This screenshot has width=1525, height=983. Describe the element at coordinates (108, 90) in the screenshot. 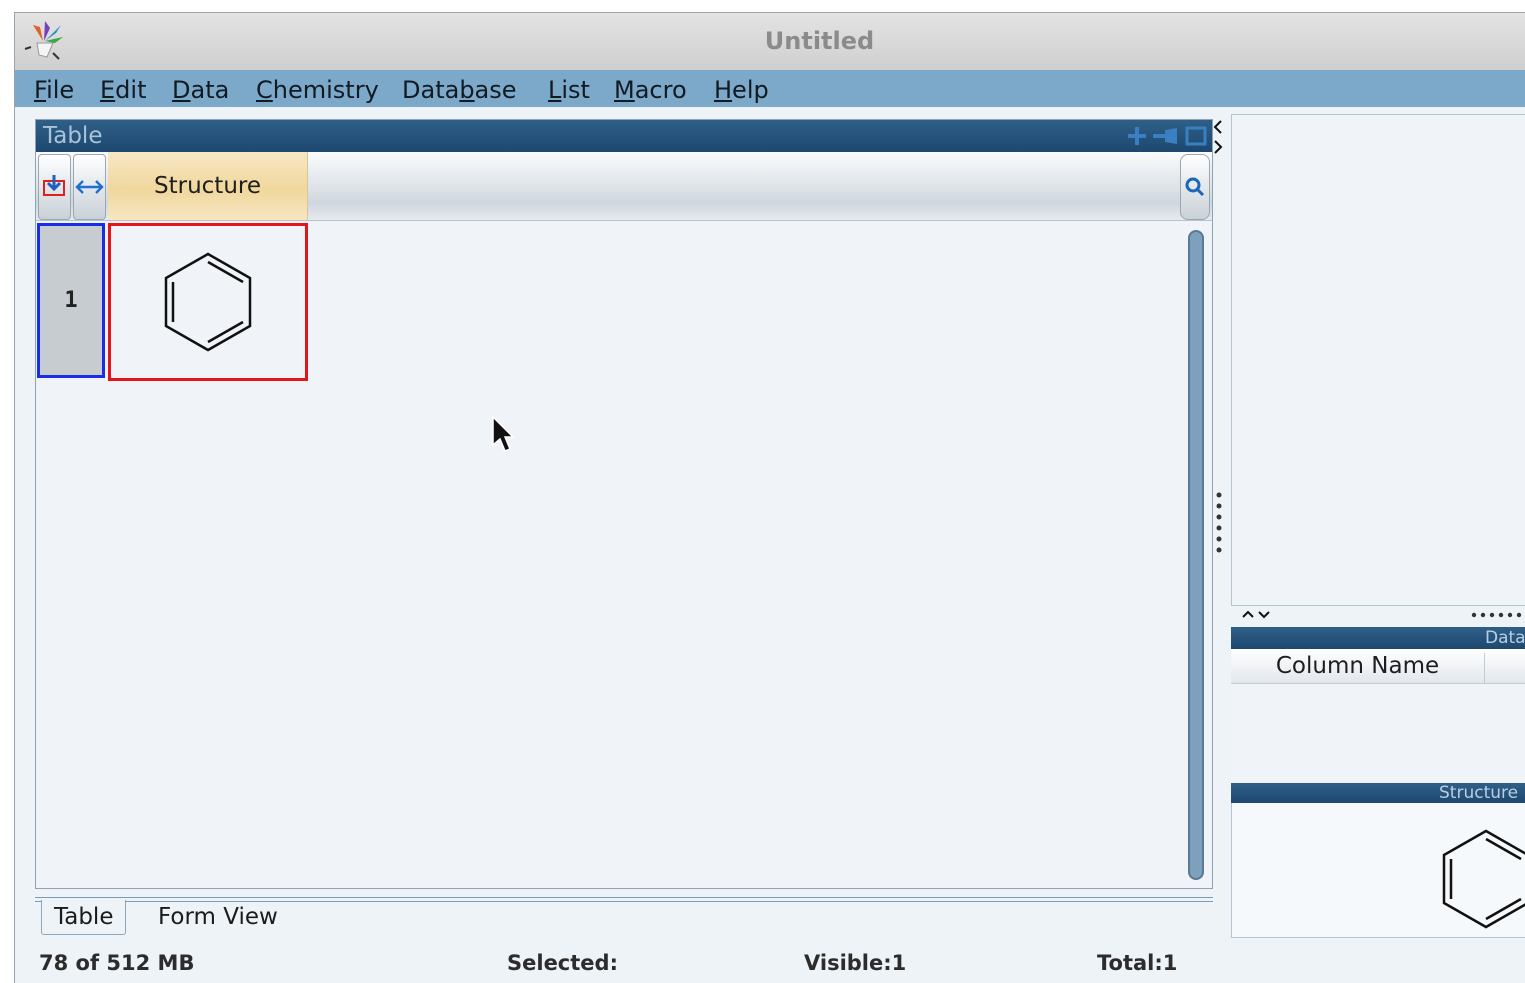

I see `menu-edit-mnemonic: E` at that location.